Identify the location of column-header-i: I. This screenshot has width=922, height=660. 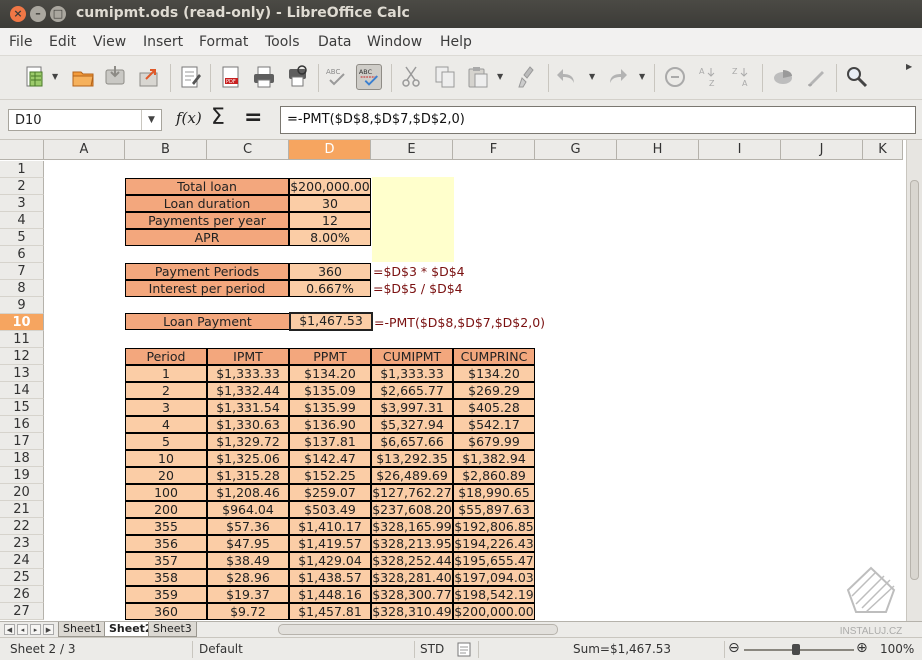
(740, 150).